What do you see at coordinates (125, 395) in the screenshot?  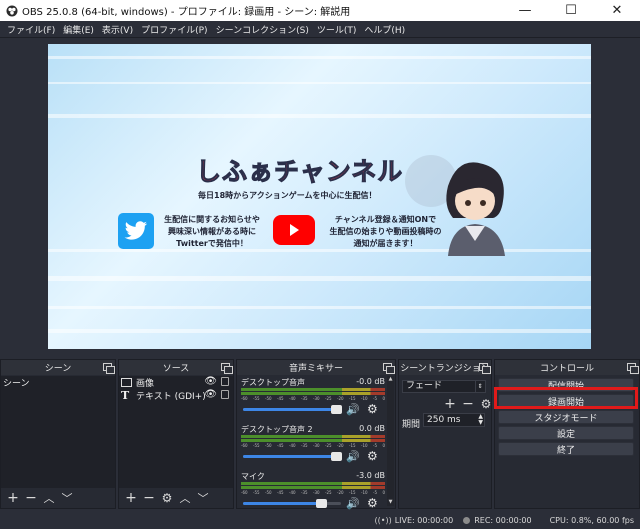 I see `text-source-icon: T` at bounding box center [125, 395].